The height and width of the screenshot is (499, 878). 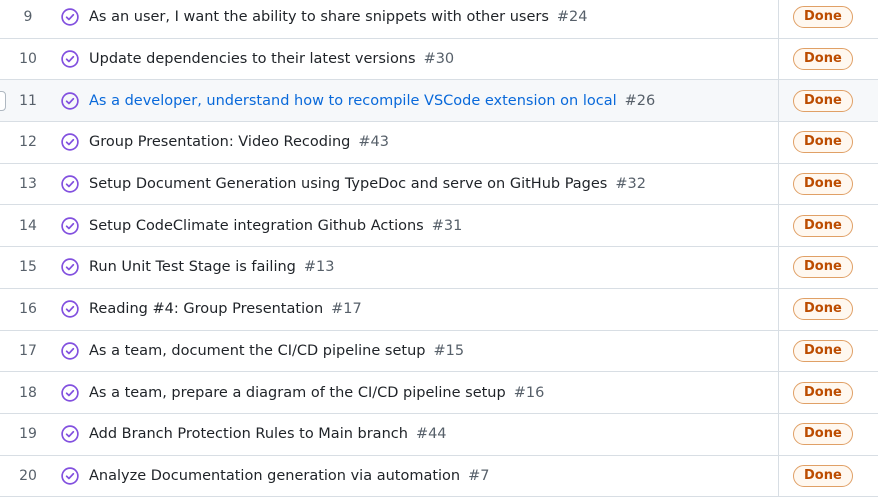 I want to click on issue-number: #32, so click(x=630, y=184).